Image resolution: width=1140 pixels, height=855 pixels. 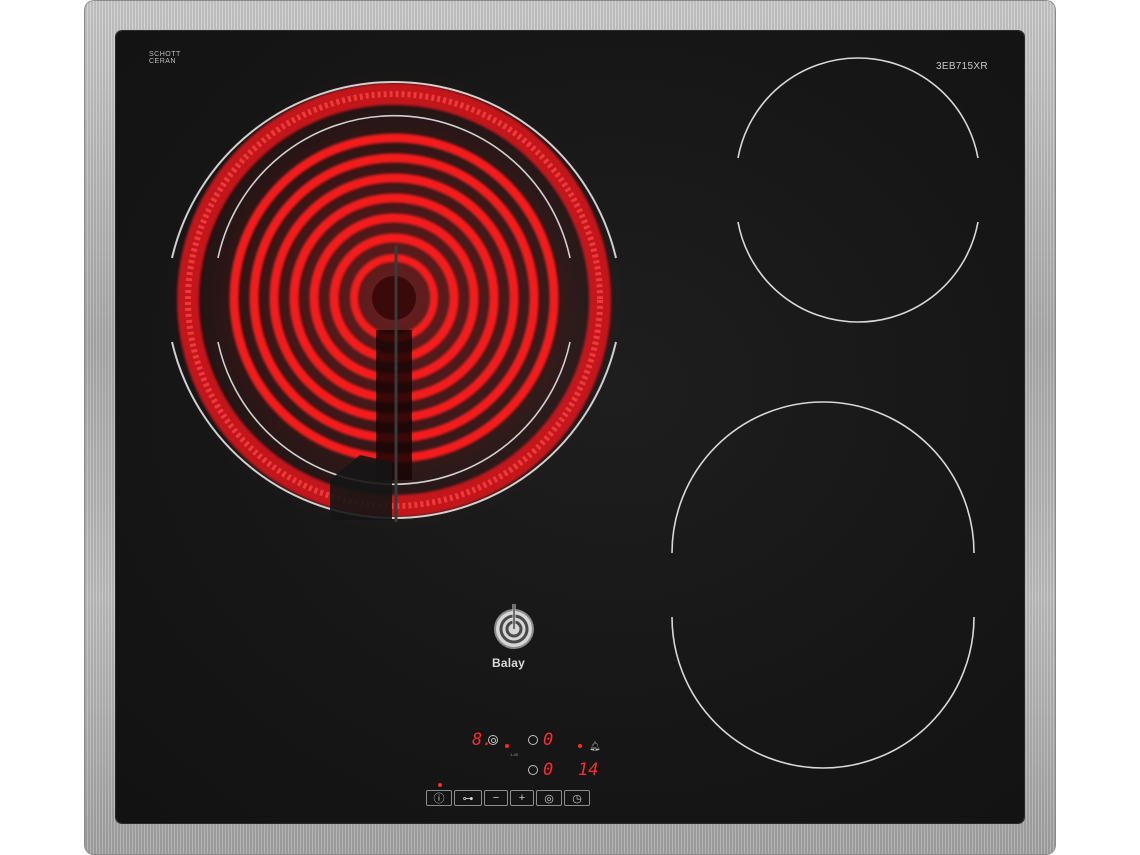 I want to click on plus-button: +, so click(x=522, y=798).